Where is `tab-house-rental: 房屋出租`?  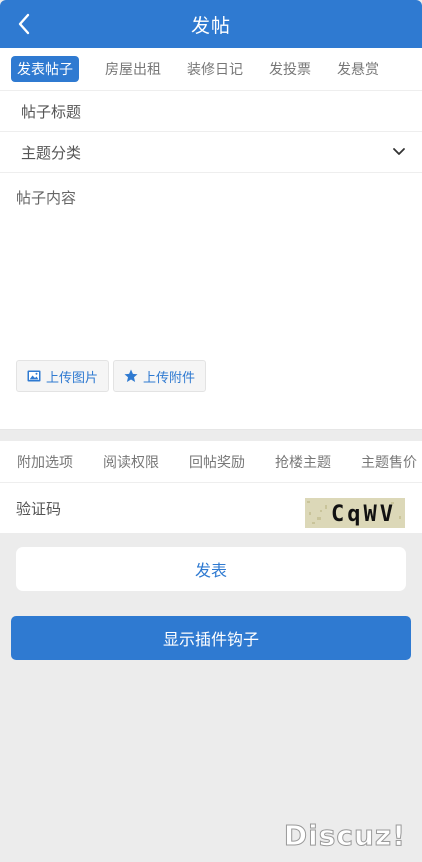 tab-house-rental: 房屋出租 is located at coordinates (133, 69).